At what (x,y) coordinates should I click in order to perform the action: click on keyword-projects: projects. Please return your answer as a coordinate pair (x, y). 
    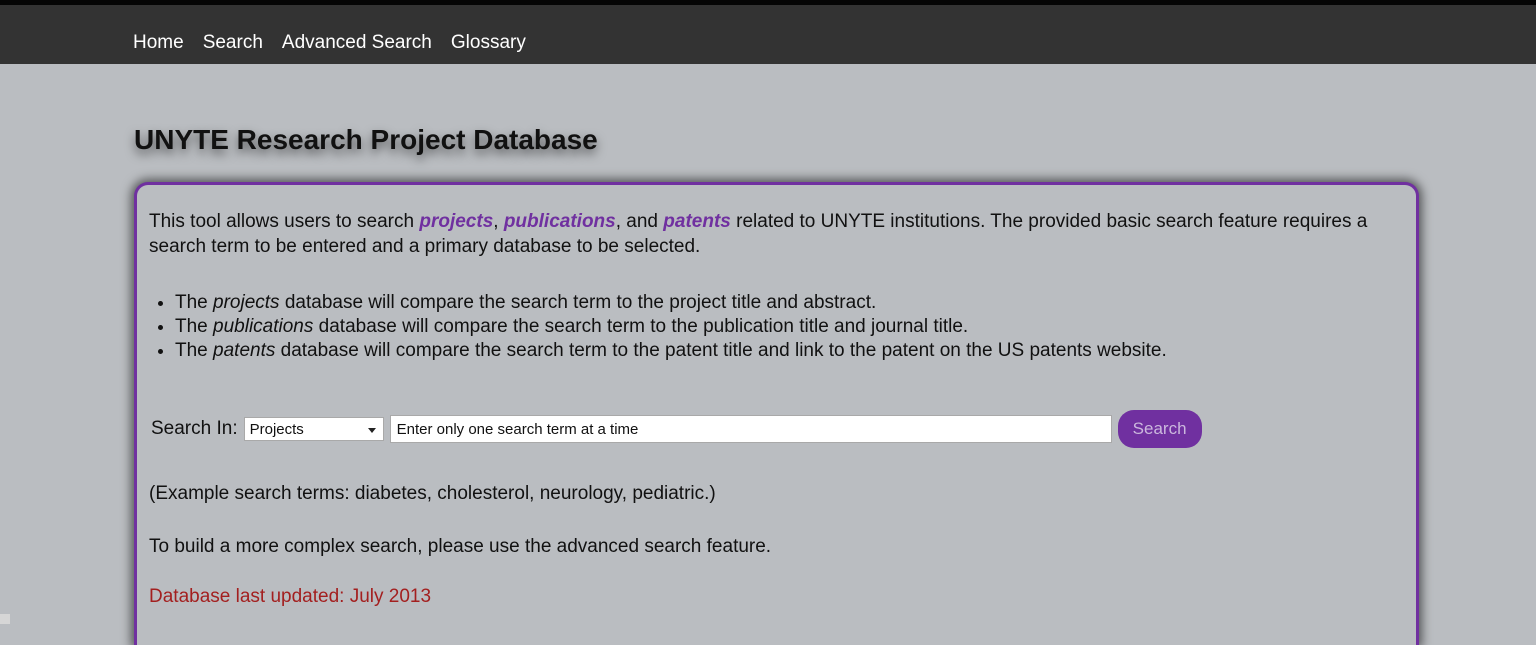
    Looking at the image, I should click on (456, 221).